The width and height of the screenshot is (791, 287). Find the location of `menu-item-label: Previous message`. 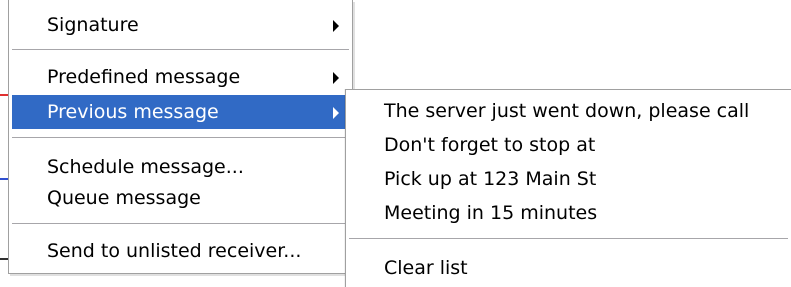

menu-item-label: Previous message is located at coordinates (133, 112).